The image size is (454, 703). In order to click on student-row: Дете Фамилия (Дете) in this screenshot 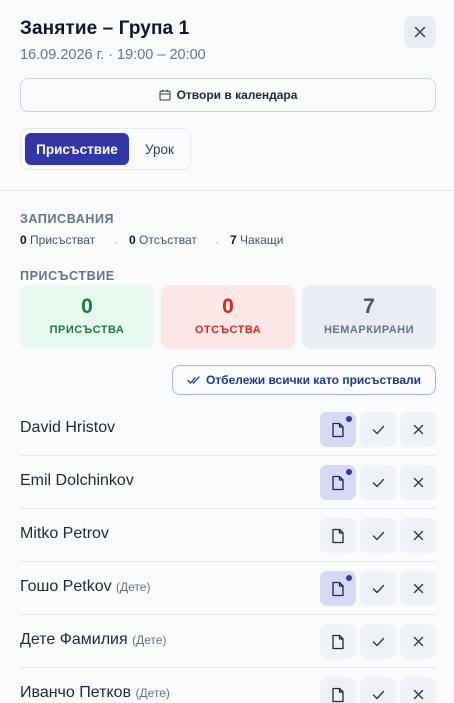, I will do `click(228, 641)`.